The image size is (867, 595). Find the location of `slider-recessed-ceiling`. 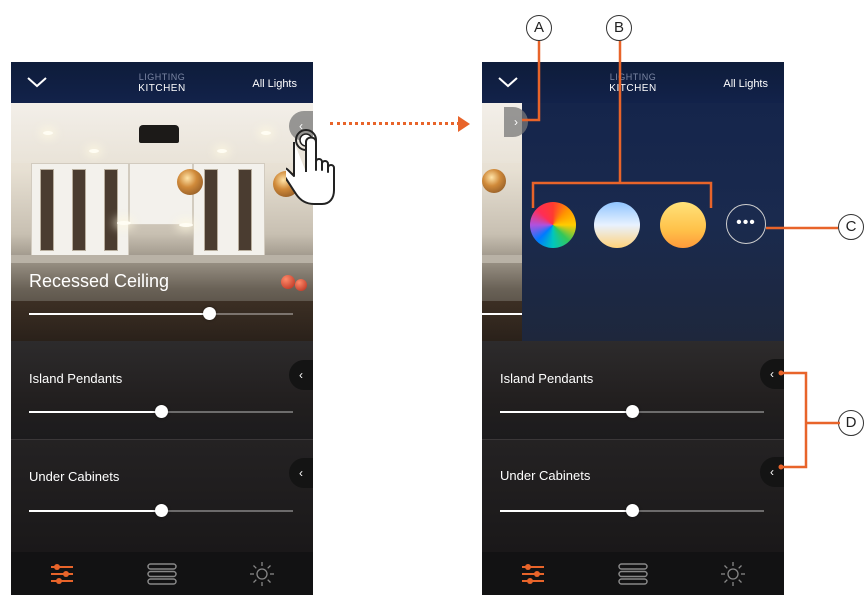

slider-recessed-ceiling is located at coordinates (161, 313).